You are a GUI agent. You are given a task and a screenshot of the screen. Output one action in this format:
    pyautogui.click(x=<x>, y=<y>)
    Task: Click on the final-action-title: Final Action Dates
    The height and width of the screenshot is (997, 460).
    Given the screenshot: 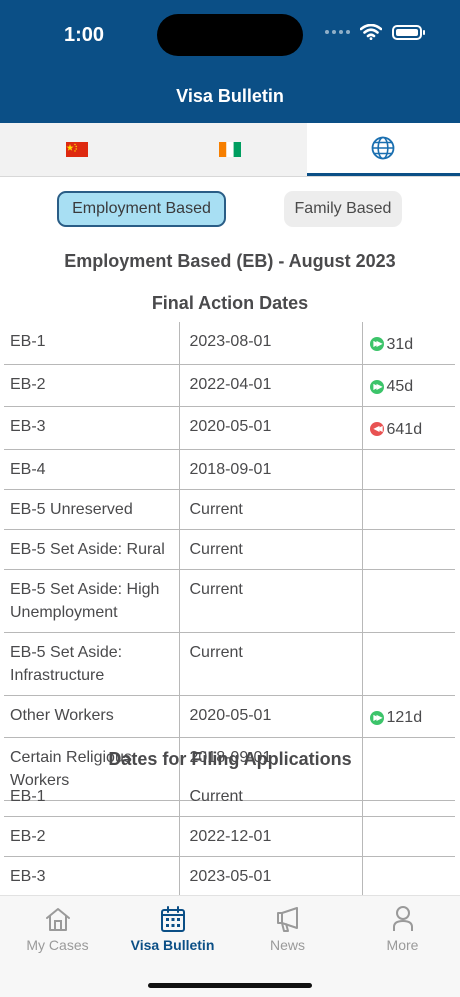 What is the action you would take?
    pyautogui.click(x=230, y=303)
    